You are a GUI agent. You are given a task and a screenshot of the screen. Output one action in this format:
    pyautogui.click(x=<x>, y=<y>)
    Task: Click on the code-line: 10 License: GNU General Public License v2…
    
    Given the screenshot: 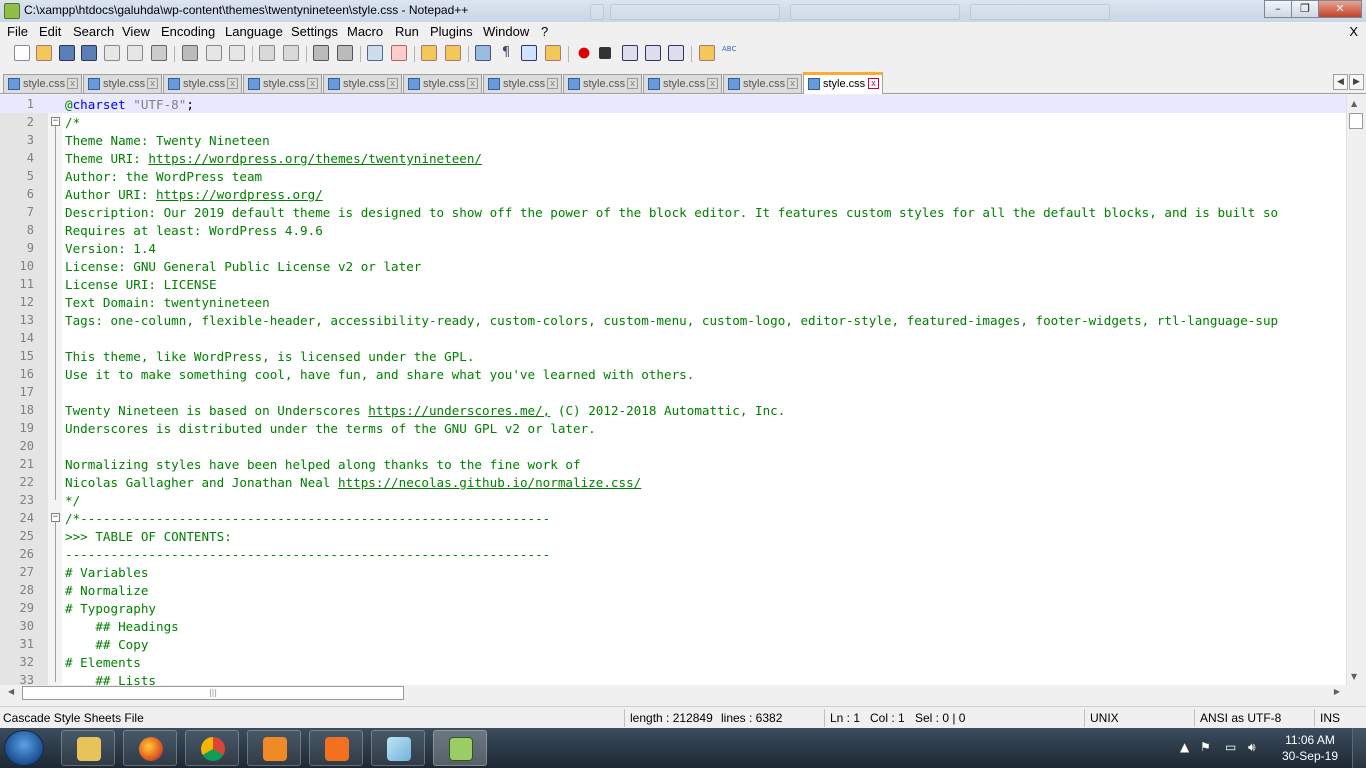 What is the action you would take?
    pyautogui.click(x=673, y=266)
    